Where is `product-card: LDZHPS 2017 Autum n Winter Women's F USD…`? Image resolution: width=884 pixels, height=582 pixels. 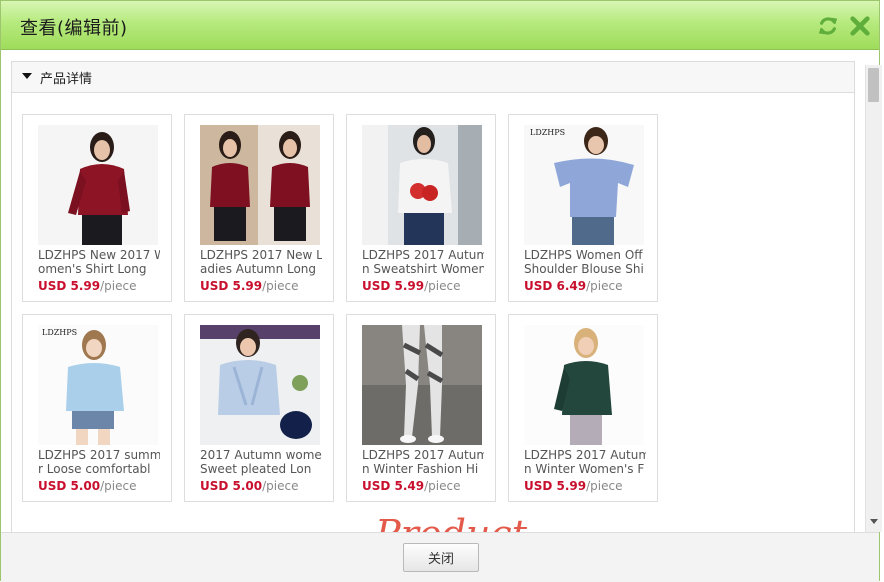
product-card: LDZHPS 2017 Autum n Winter Women's F USD… is located at coordinates (583, 408).